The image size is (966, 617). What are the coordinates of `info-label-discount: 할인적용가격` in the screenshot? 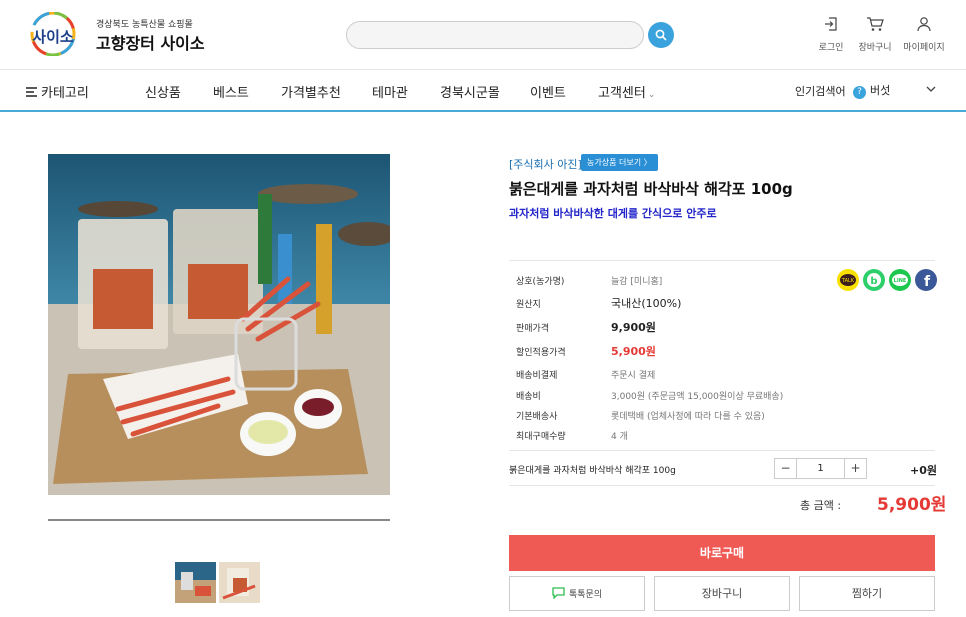 It's located at (541, 353).